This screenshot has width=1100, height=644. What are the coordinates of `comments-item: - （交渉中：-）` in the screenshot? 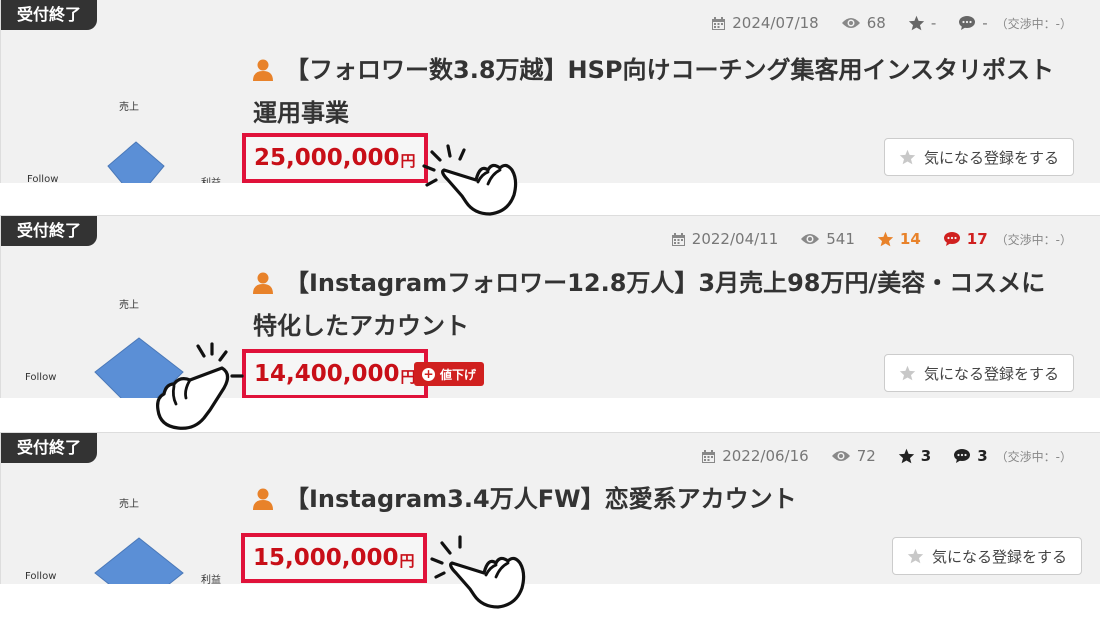 It's located at (1015, 23).